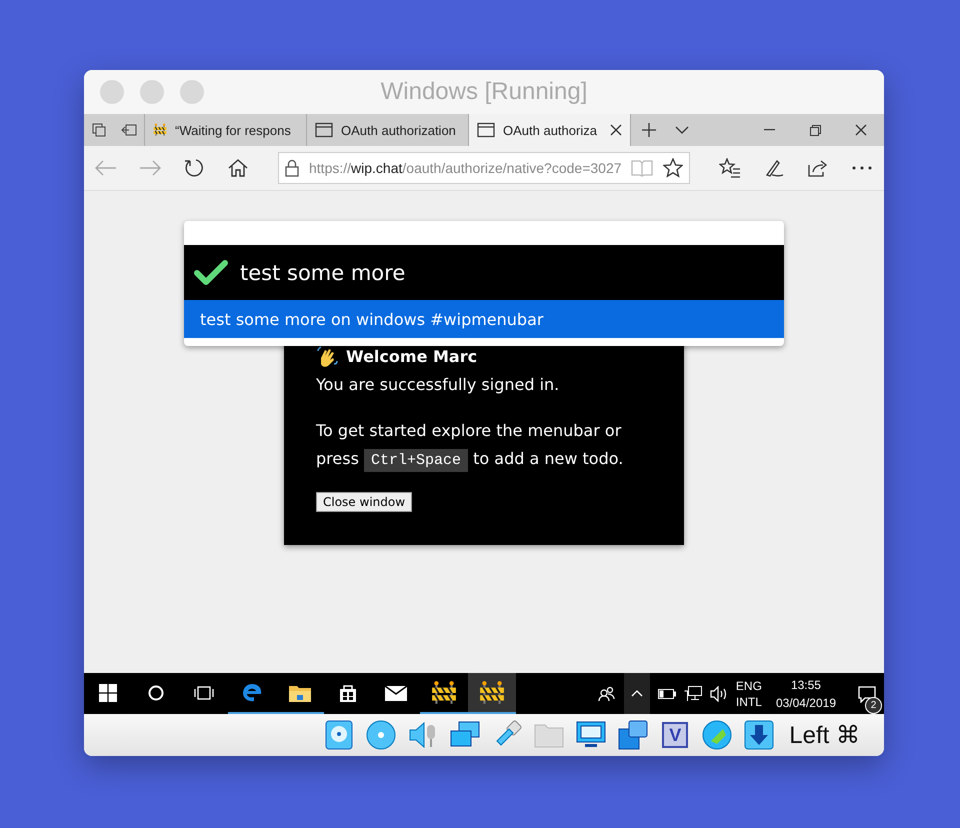 This screenshot has width=960, height=828. Describe the element at coordinates (323, 272) in the screenshot. I see `todo-title: test some more` at that location.